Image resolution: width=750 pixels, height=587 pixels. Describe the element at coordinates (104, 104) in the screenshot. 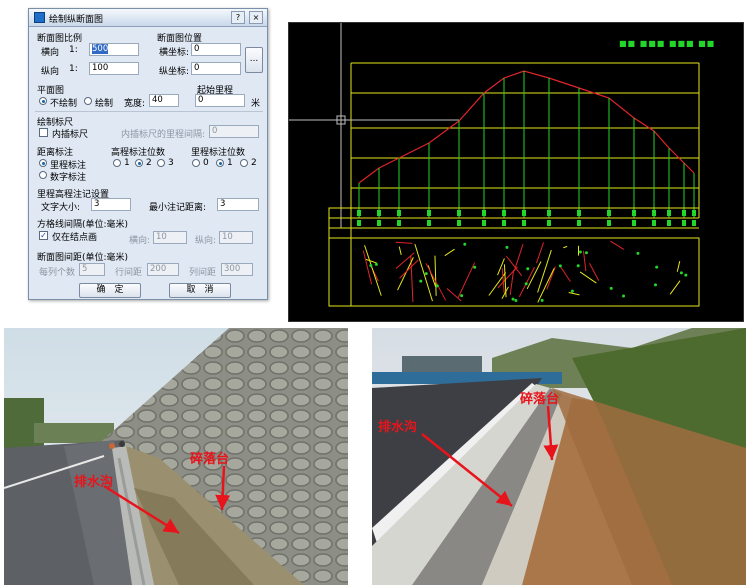

I see `plan-draw-label: 绘制` at that location.